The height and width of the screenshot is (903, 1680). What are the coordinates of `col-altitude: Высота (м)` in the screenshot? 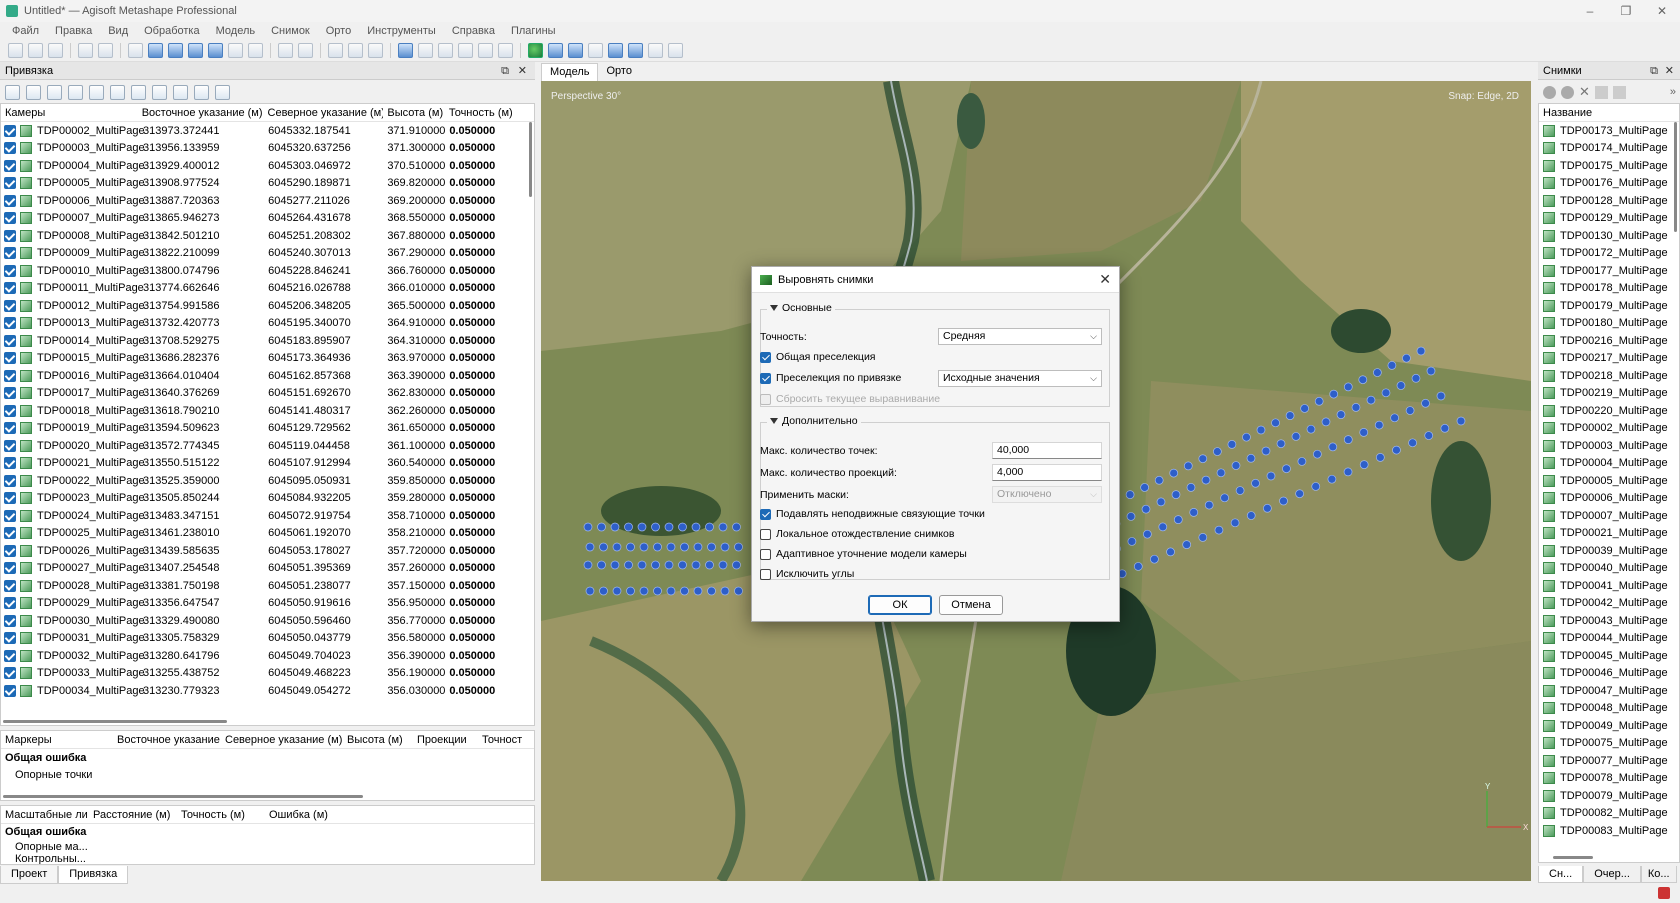 It's located at (413, 113).